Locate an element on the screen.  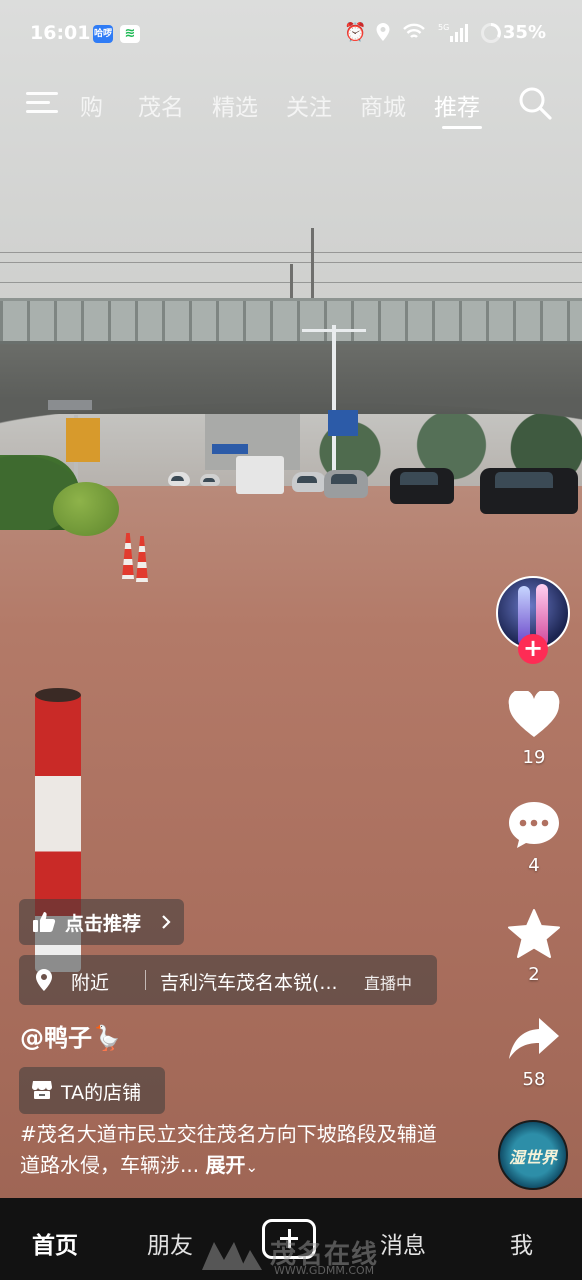
like-count: 19 is located at coordinates (534, 757).